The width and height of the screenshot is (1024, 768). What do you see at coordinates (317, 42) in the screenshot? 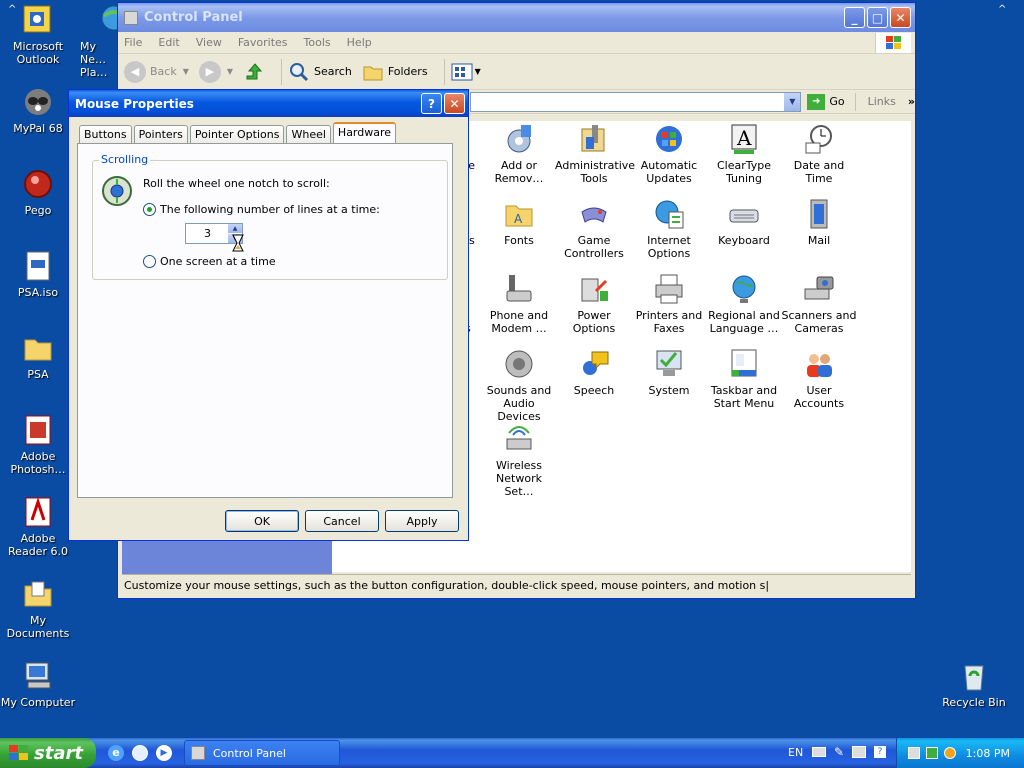
I see `menu-tools: Tools` at bounding box center [317, 42].